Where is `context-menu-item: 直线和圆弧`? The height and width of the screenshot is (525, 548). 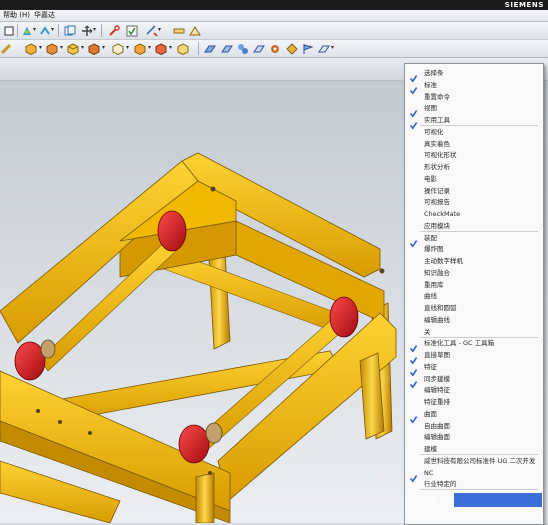 context-menu-item: 直线和圆弧 is located at coordinates (475, 308).